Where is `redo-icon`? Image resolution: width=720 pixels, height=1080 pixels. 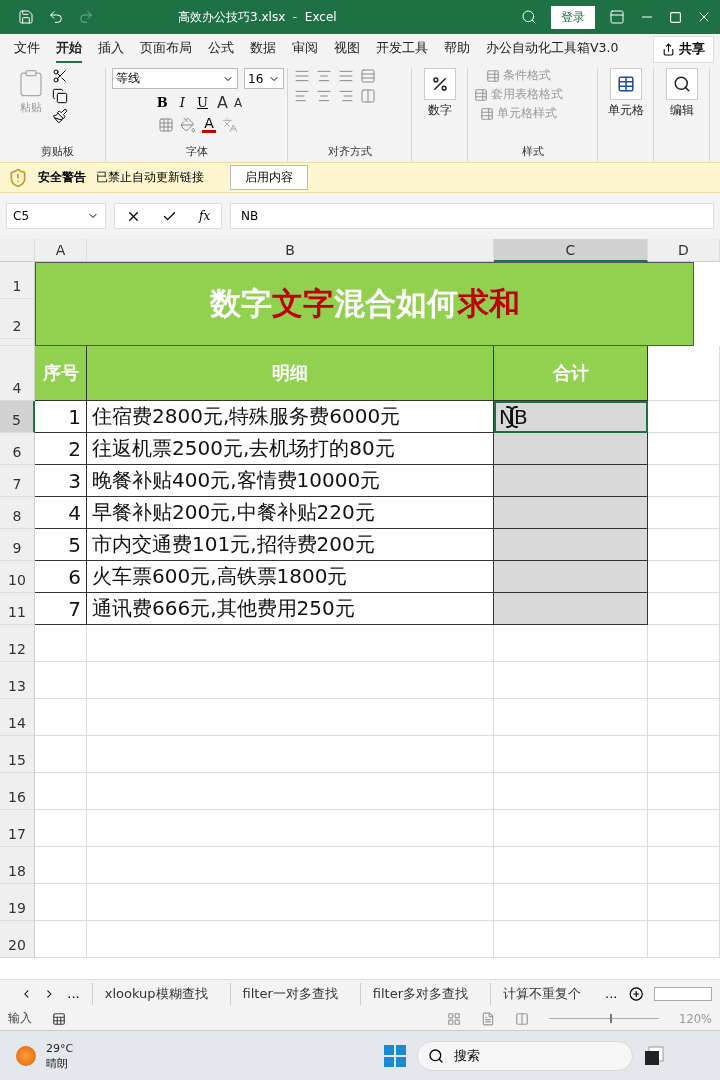 redo-icon is located at coordinates (86, 17).